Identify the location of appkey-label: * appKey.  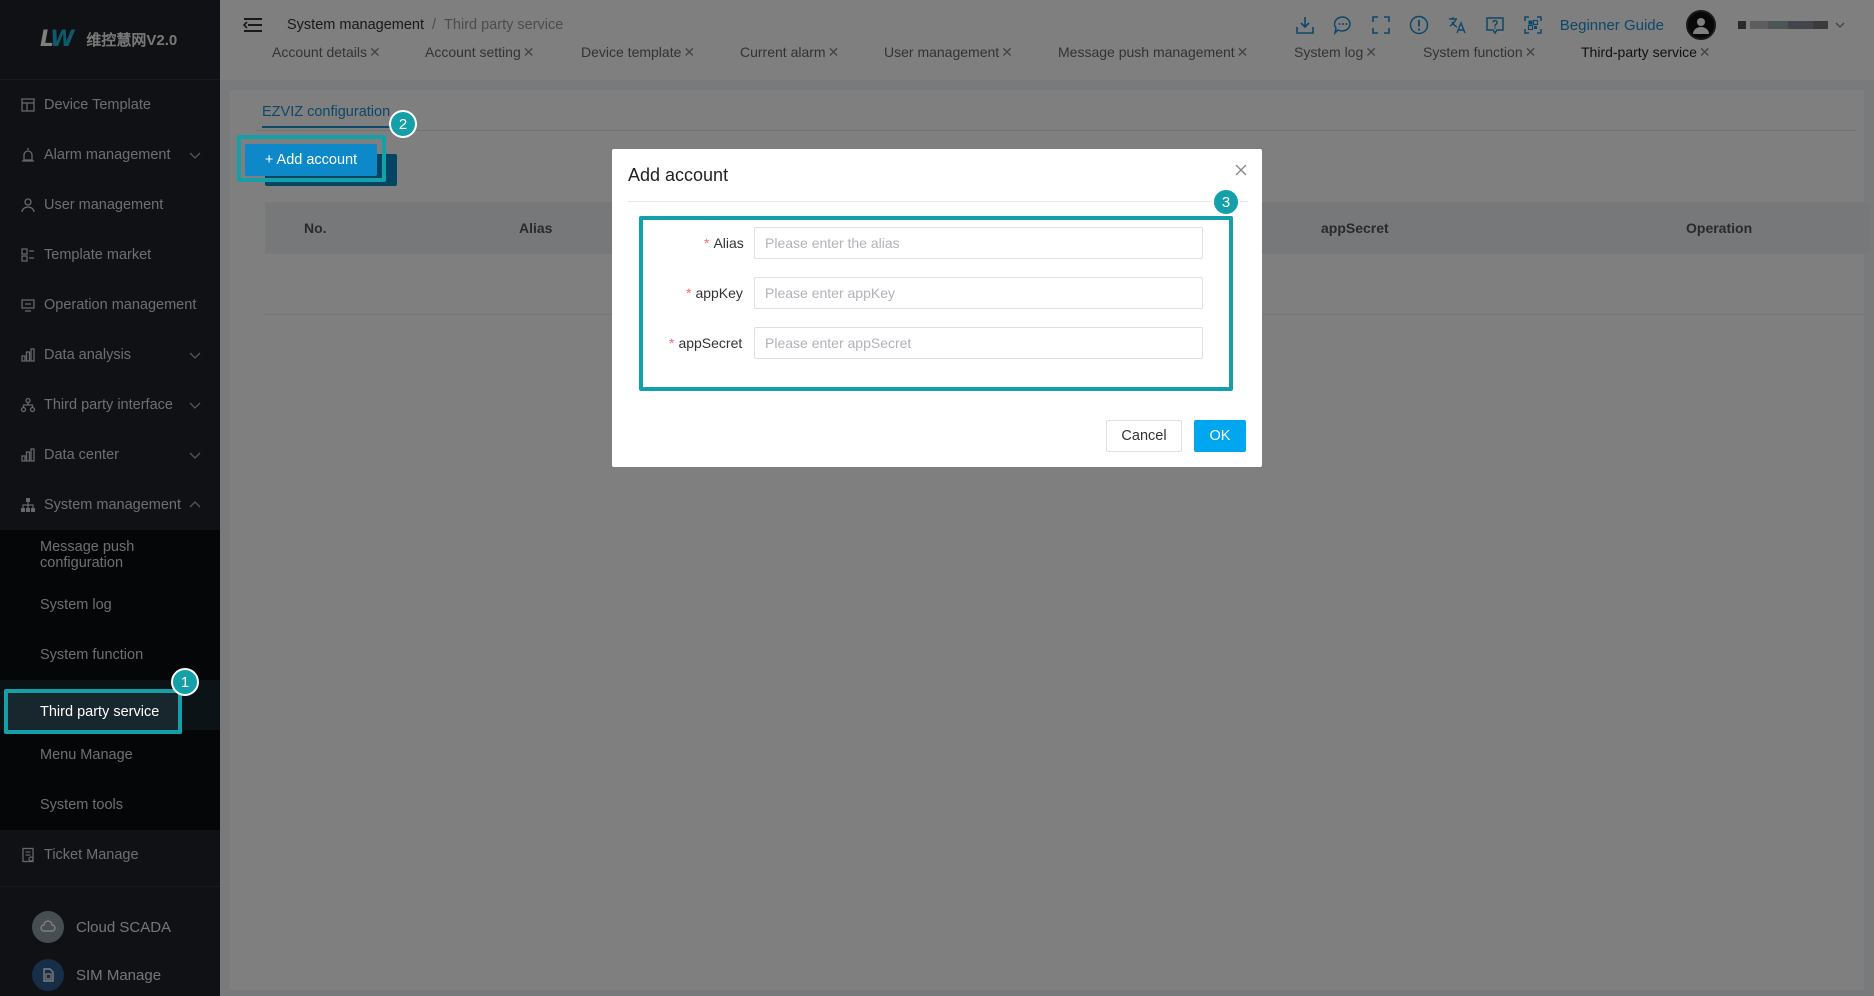
(714, 293).